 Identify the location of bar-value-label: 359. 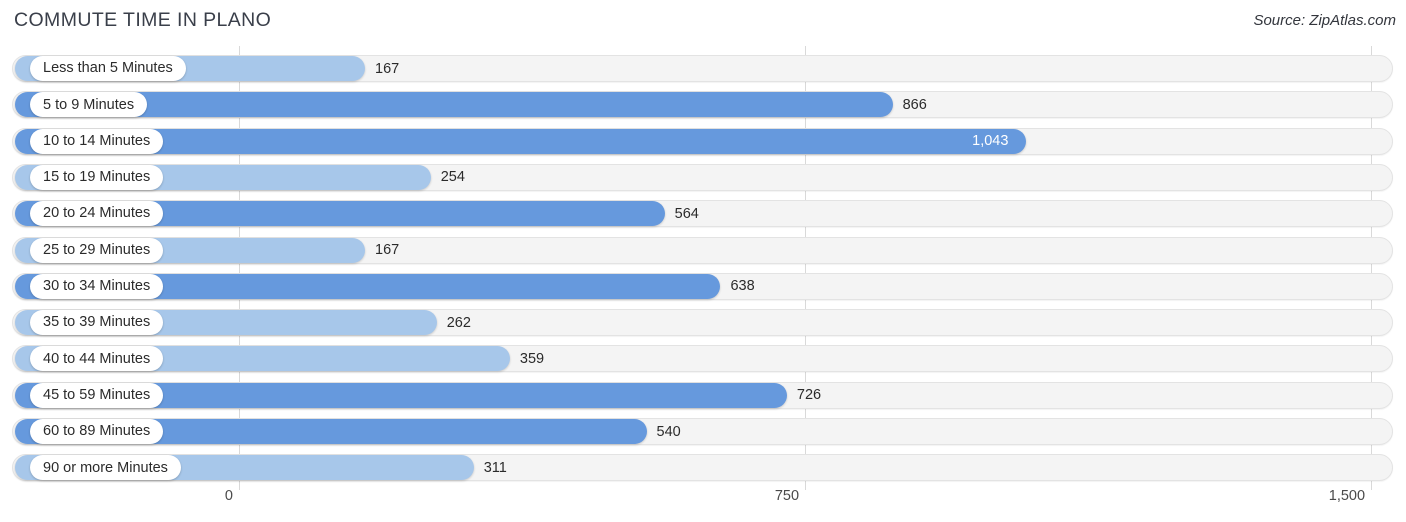
(532, 358).